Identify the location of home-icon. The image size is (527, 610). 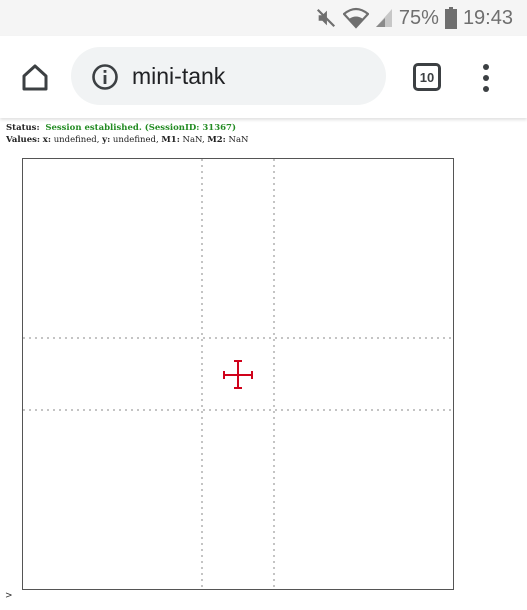
(35, 77).